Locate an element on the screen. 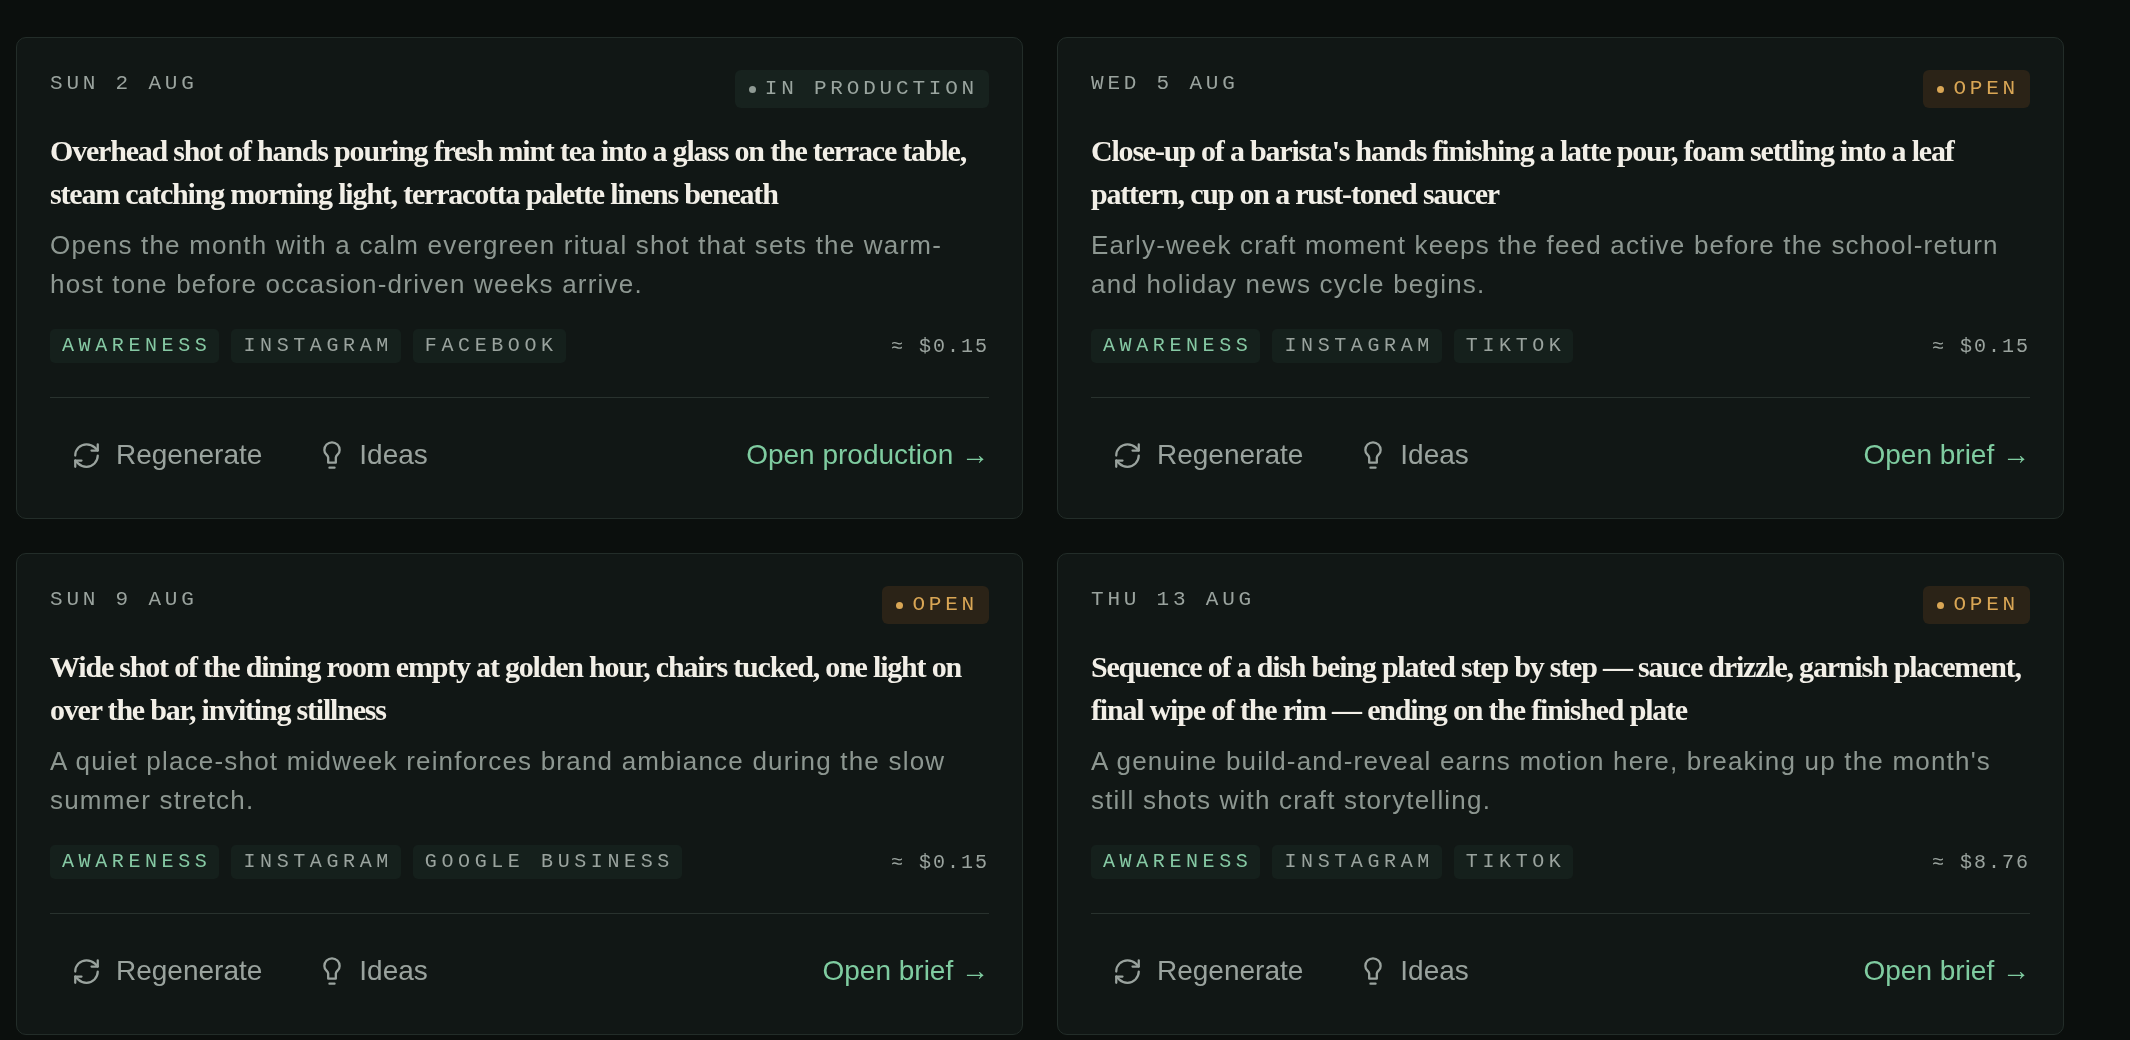 The image size is (2130, 1040). date-label: SUN 9 AUG is located at coordinates (124, 600).